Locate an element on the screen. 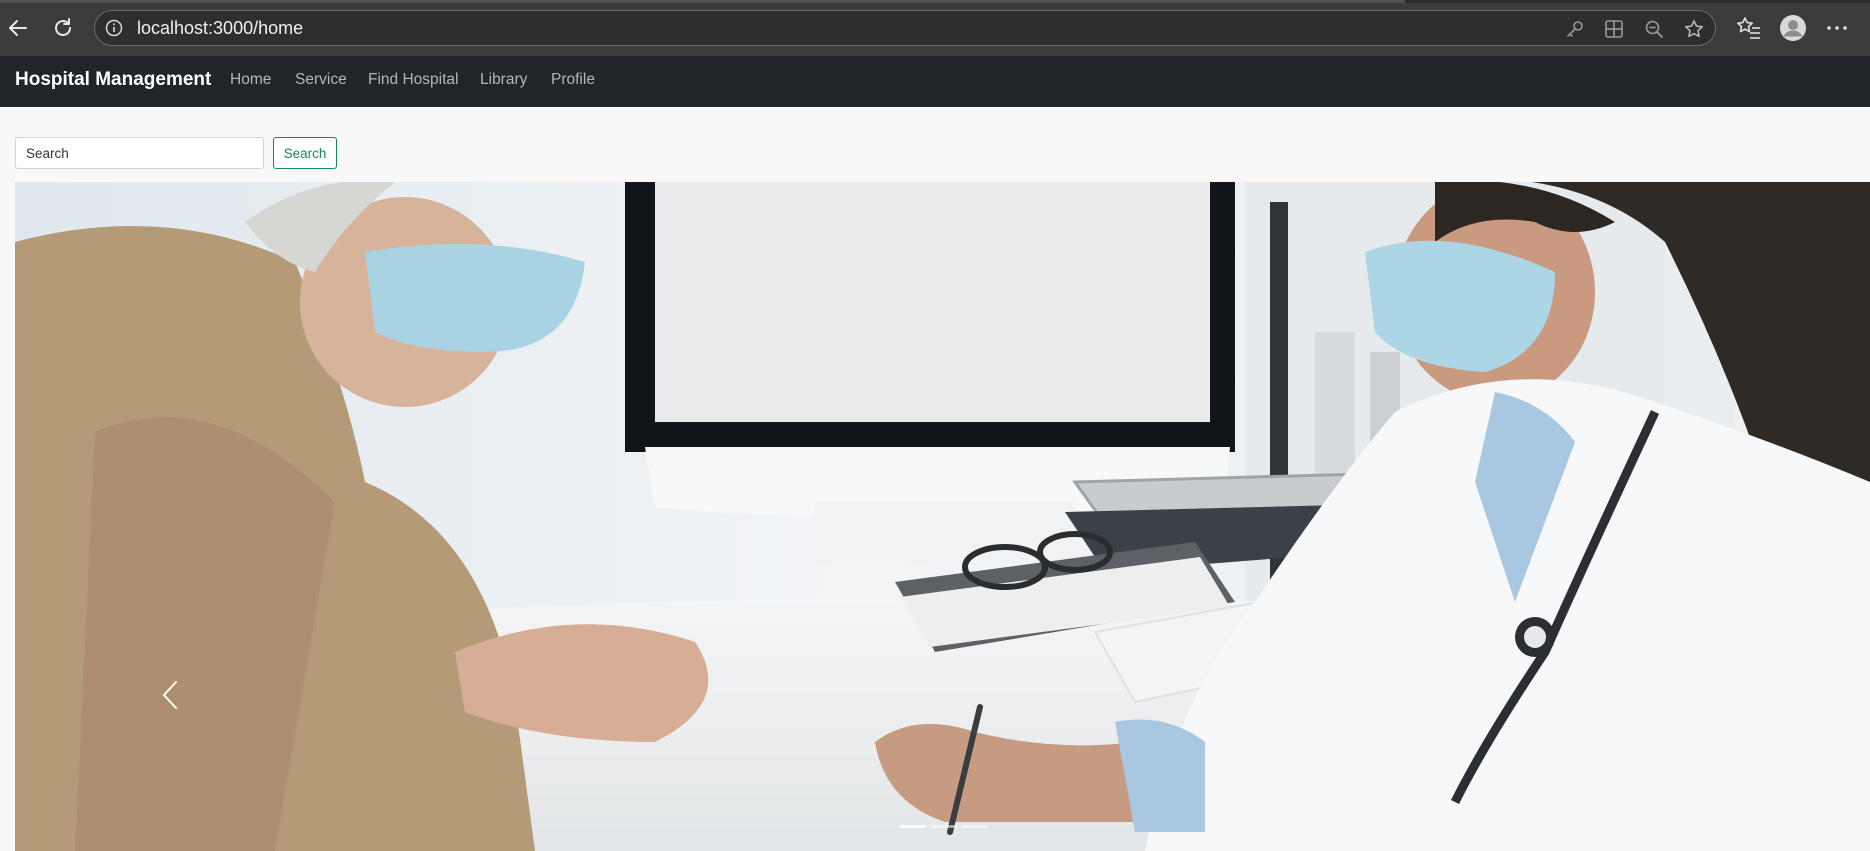  brand-logo: Hospital Management is located at coordinates (113, 81).